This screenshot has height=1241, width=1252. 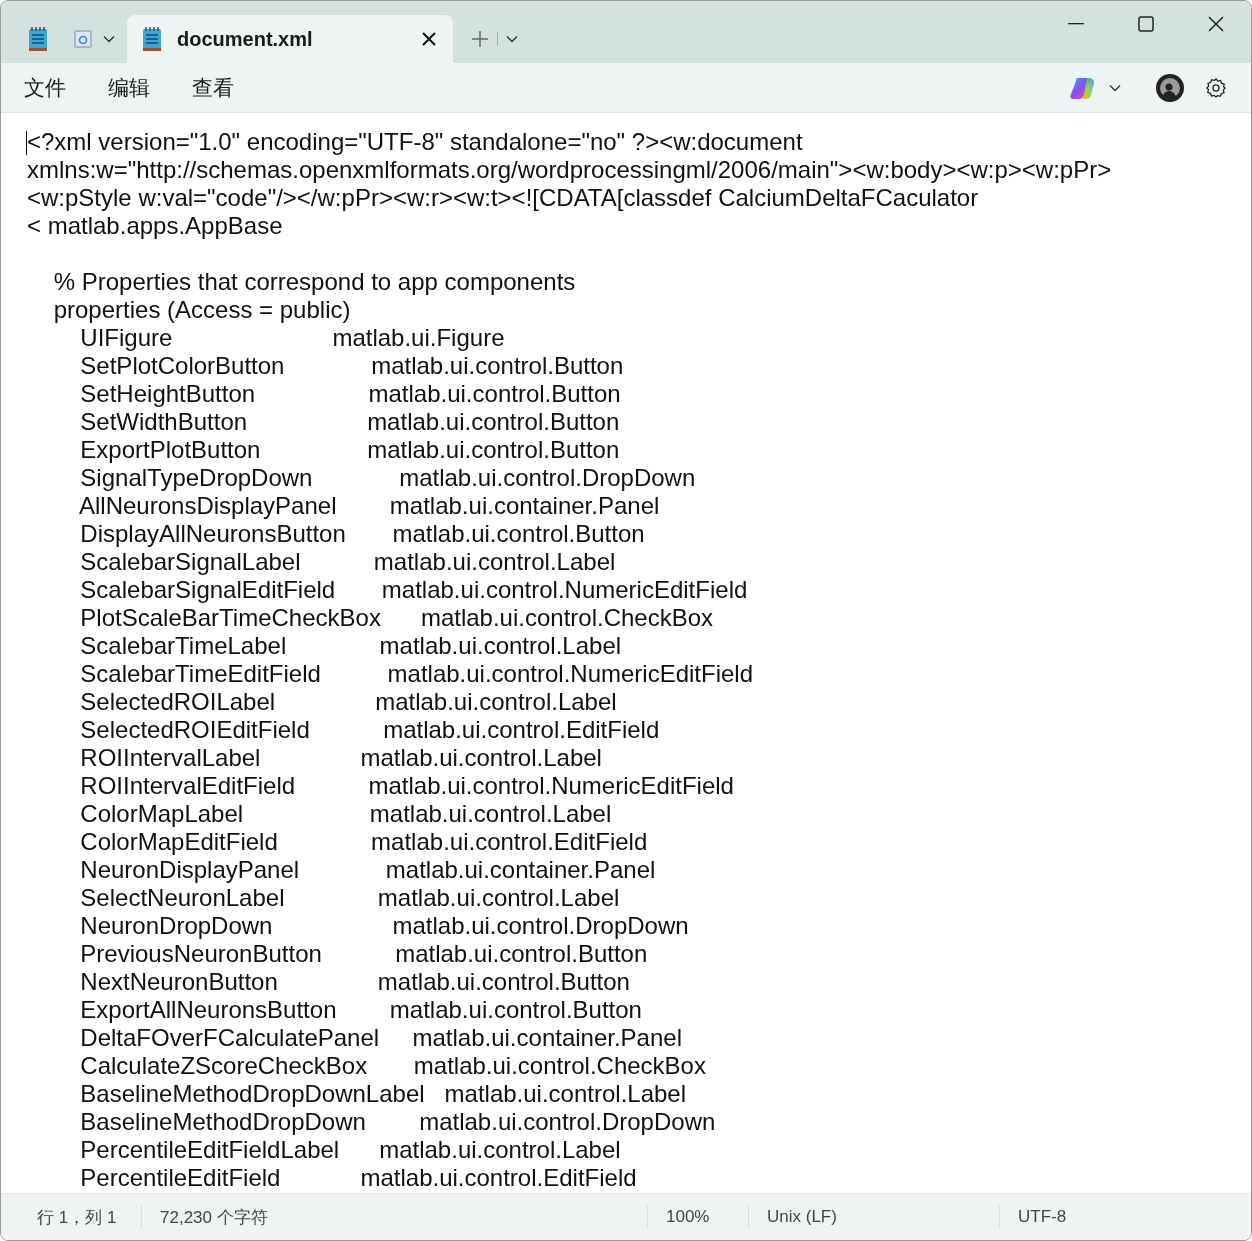 What do you see at coordinates (1216, 87) in the screenshot?
I see `settings-icon` at bounding box center [1216, 87].